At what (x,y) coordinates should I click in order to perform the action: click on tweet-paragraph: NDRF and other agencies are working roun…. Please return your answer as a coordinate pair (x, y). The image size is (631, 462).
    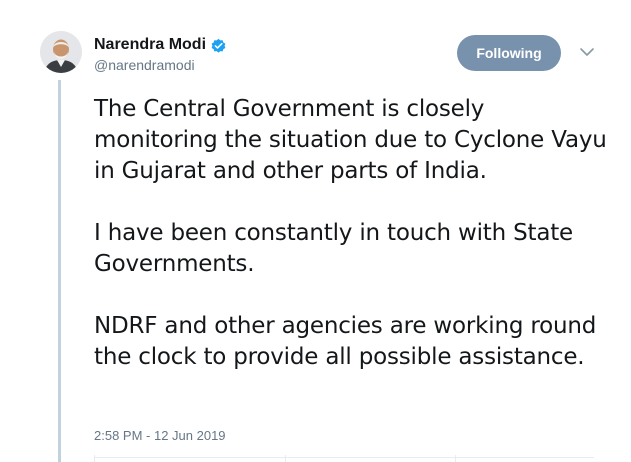
    Looking at the image, I should click on (345, 341).